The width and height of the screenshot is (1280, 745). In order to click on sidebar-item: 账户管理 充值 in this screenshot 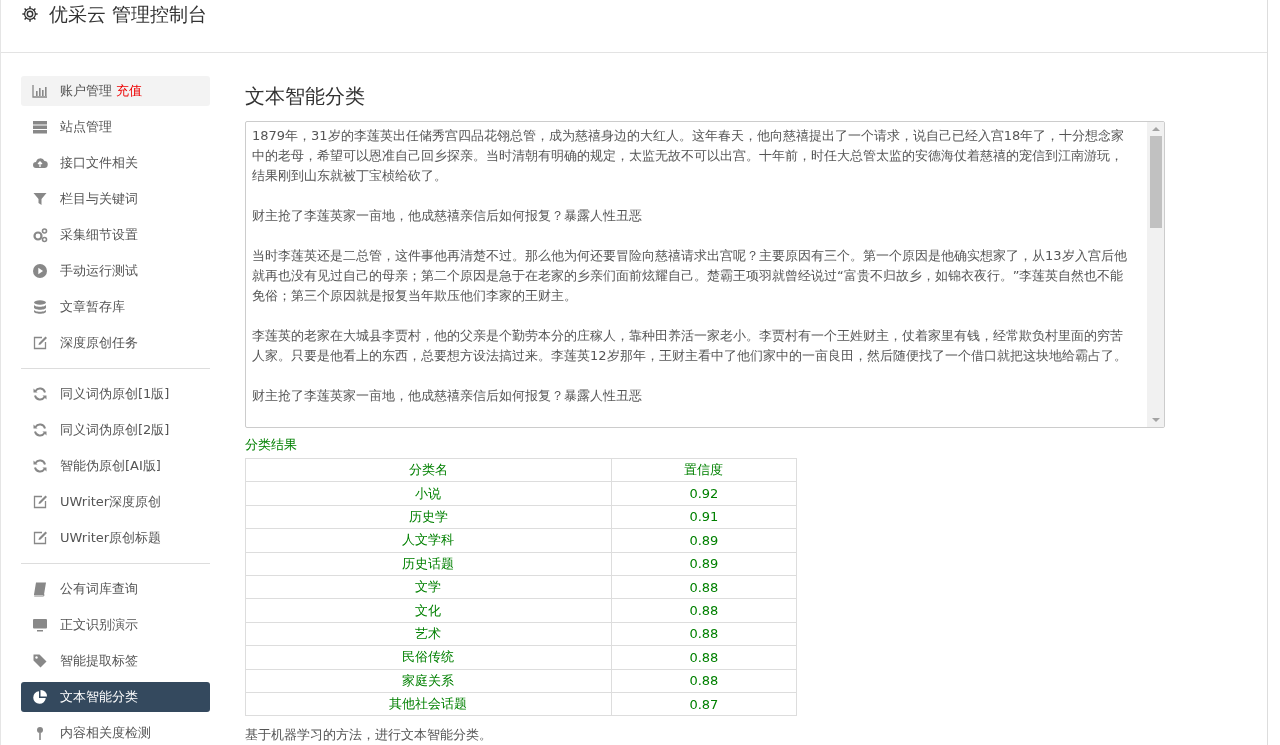, I will do `click(115, 91)`.